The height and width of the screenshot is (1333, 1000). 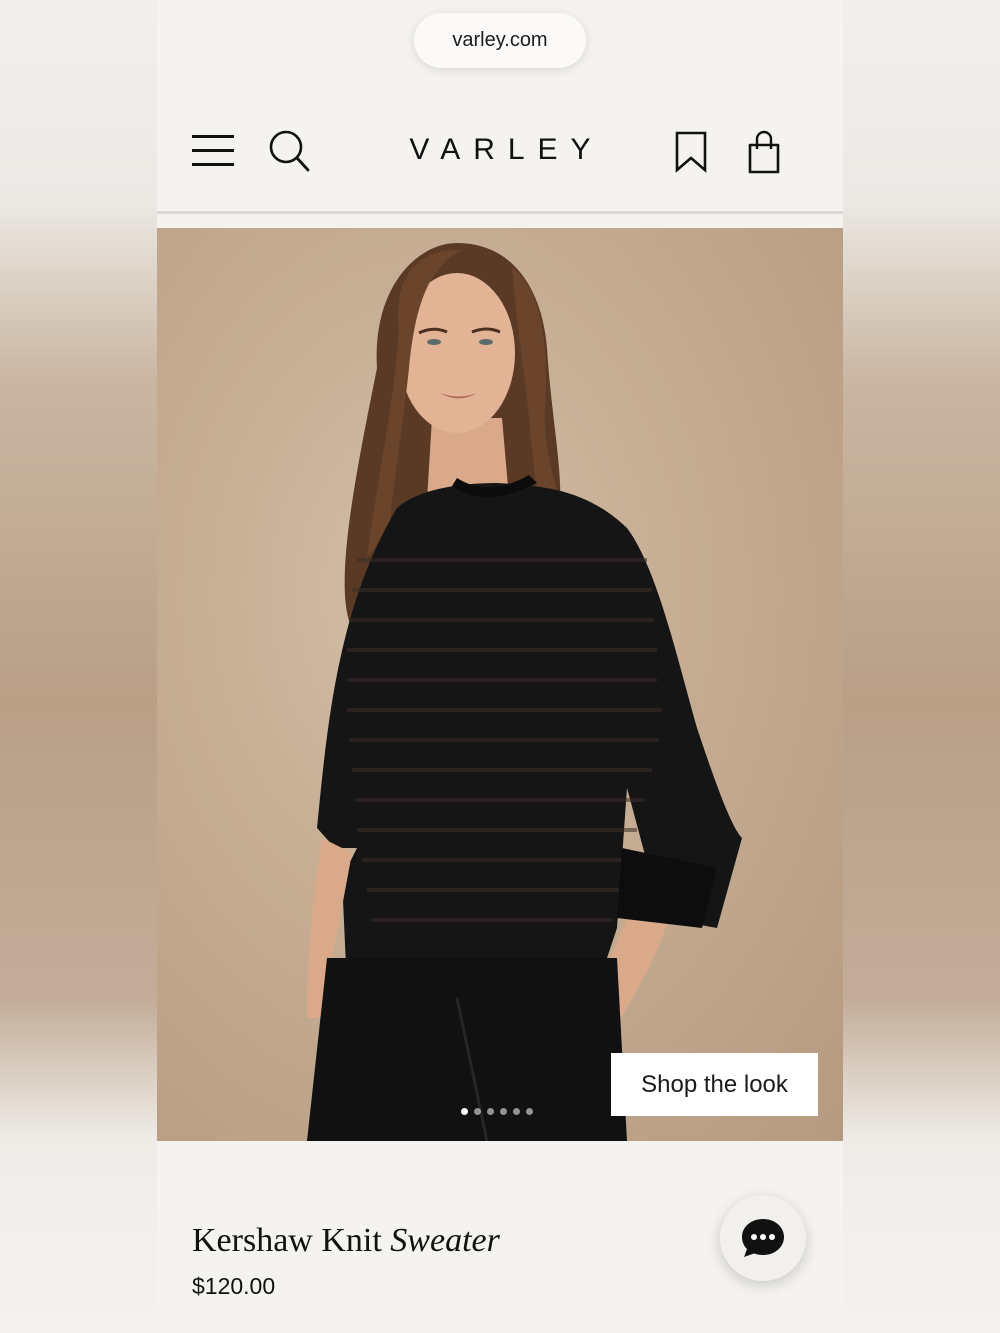 I want to click on product-title-regular: Kershaw Knit, so click(x=287, y=1240).